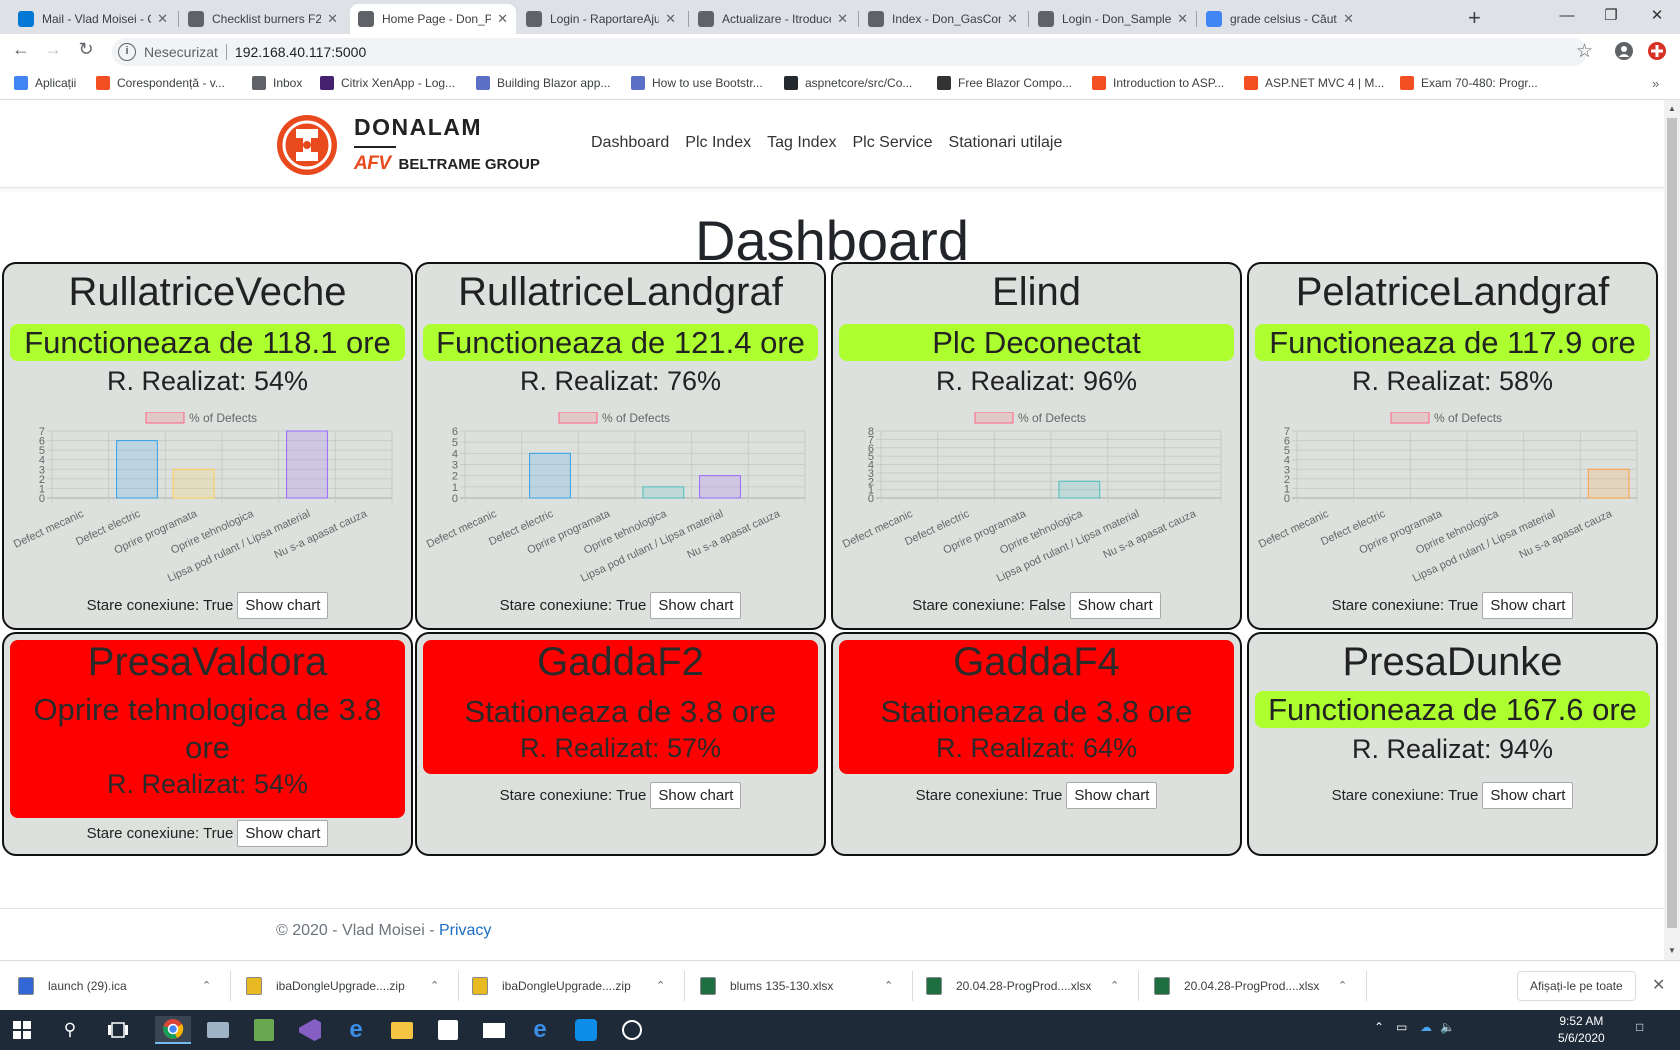  I want to click on back-icon: ←, so click(21, 49).